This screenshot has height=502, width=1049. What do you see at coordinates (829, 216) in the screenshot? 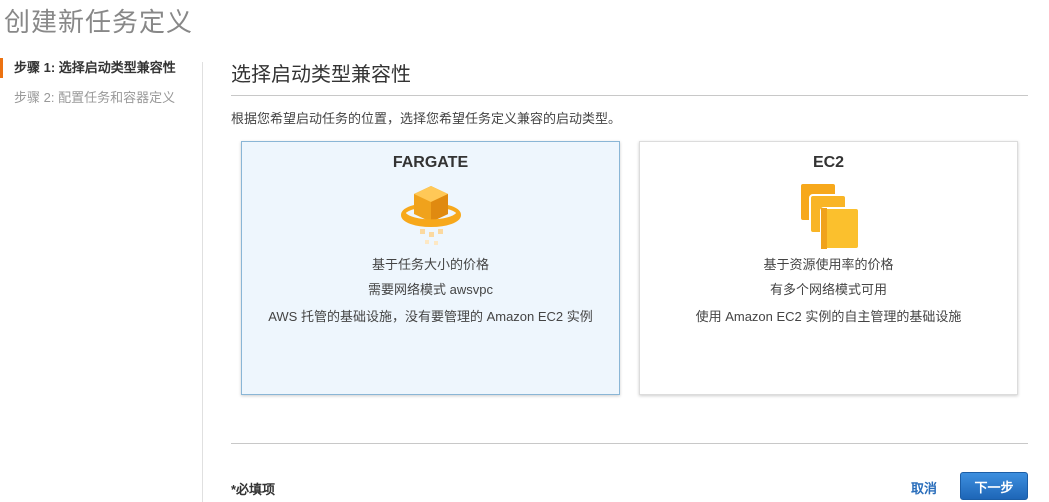
I see `ec2-instances-icon` at bounding box center [829, 216].